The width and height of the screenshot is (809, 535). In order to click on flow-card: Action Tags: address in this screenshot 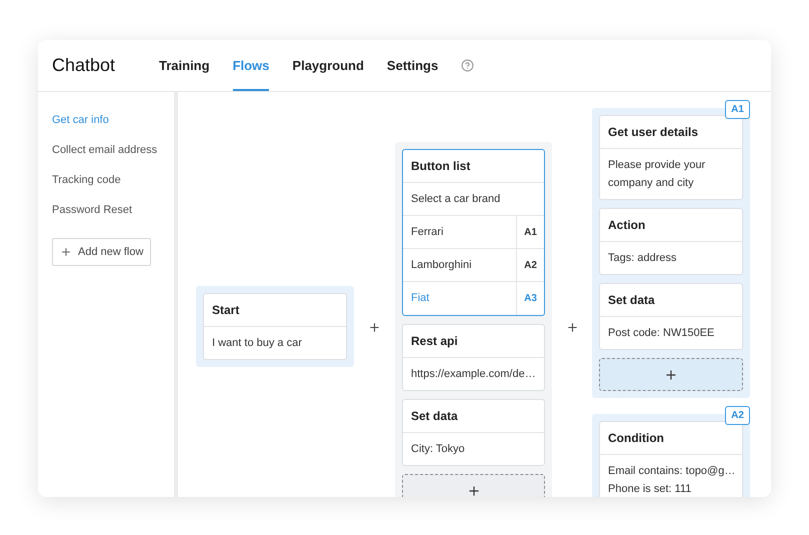, I will do `click(671, 241)`.